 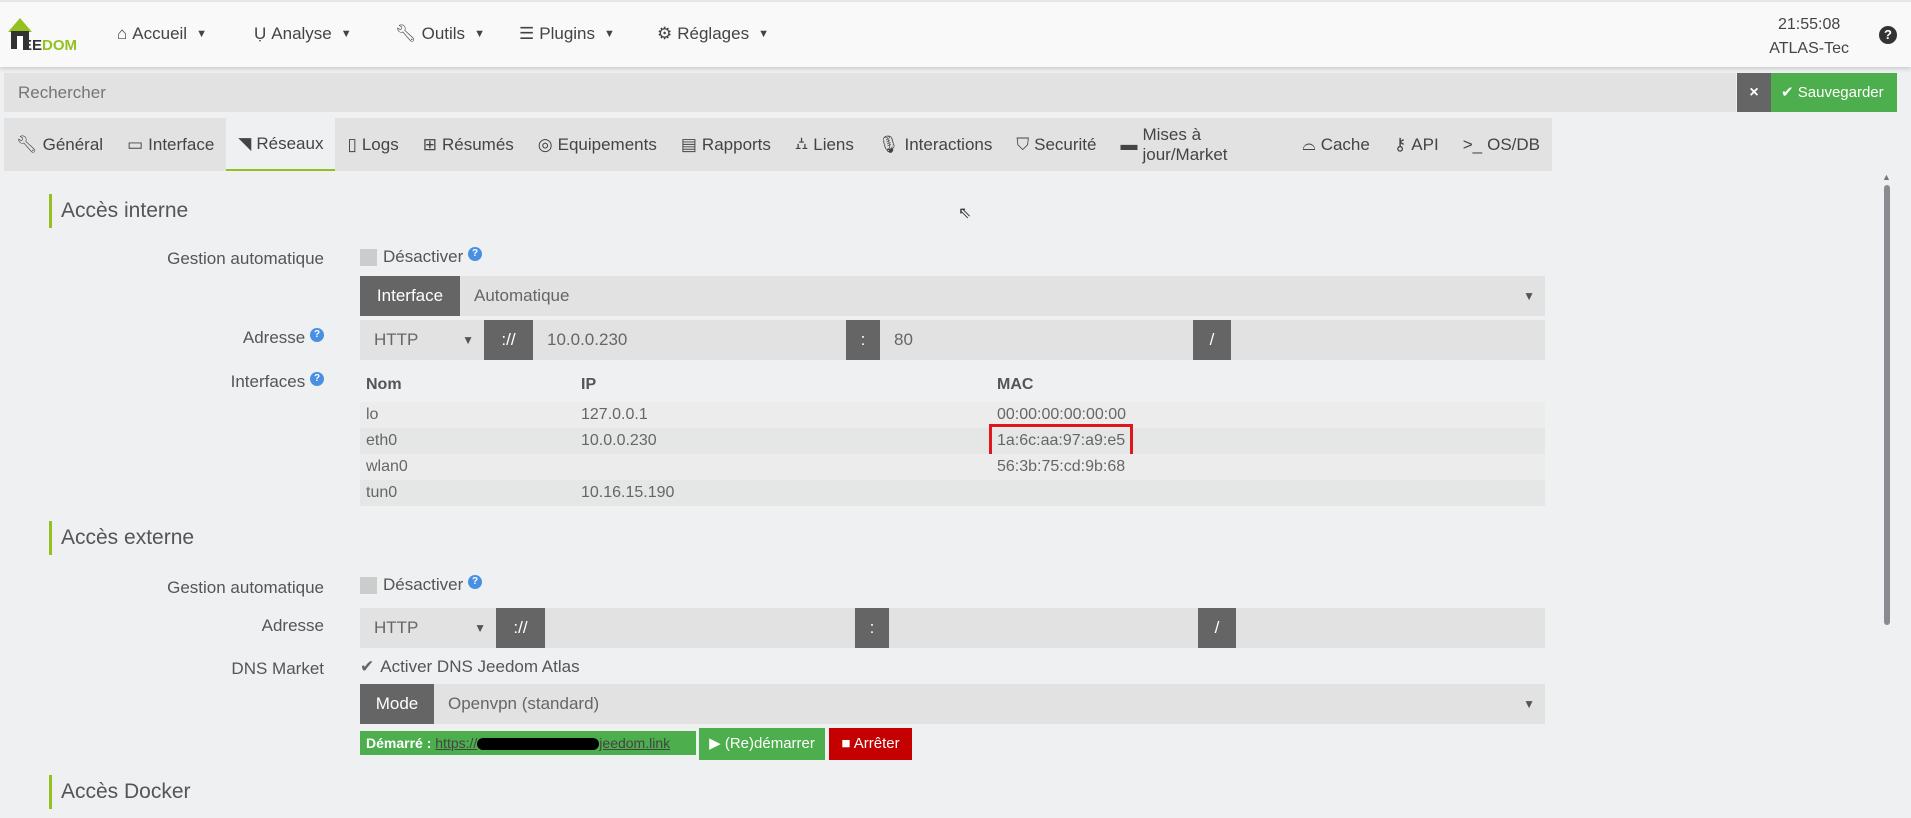 I want to click on microphone-icon: 🎙︎, so click(x=888, y=144).